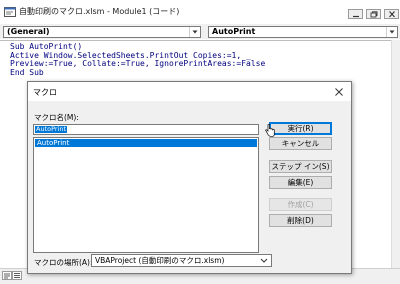  I want to click on delete-button: 削除(D), so click(300, 220).